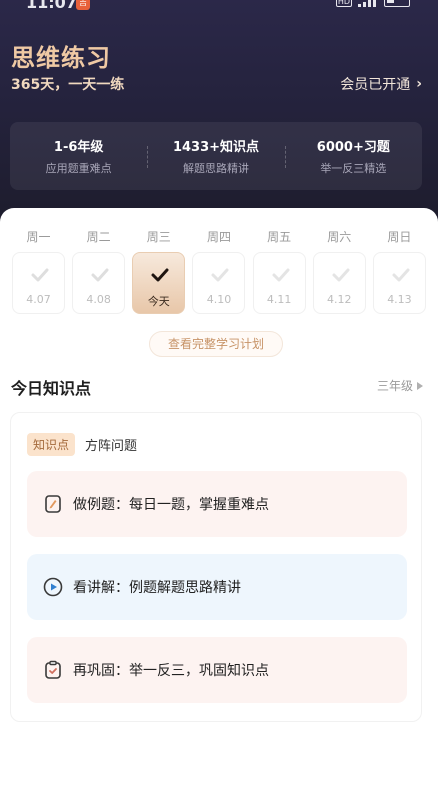 This screenshot has width=438, height=793. Describe the element at coordinates (420, 385) in the screenshot. I see `caret-right-icon` at that location.